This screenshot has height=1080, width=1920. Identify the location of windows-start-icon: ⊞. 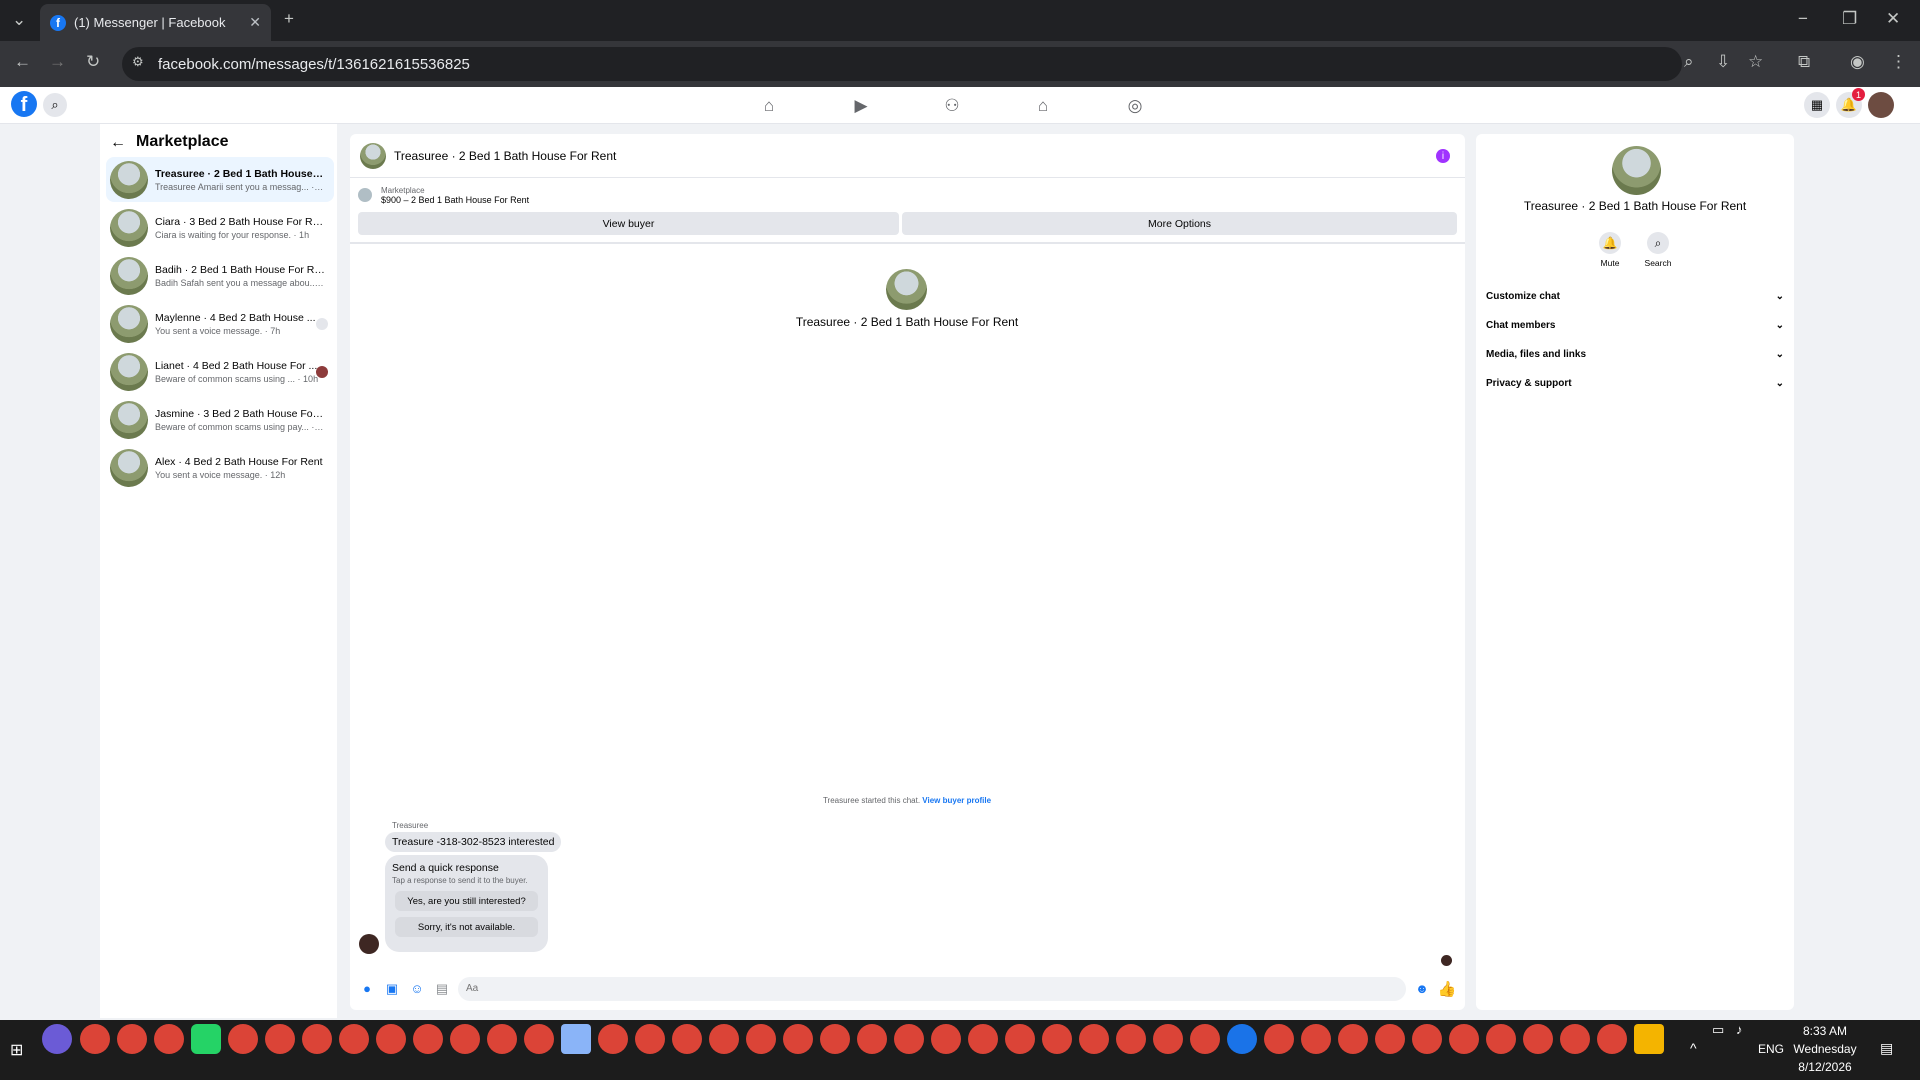
(19, 1049).